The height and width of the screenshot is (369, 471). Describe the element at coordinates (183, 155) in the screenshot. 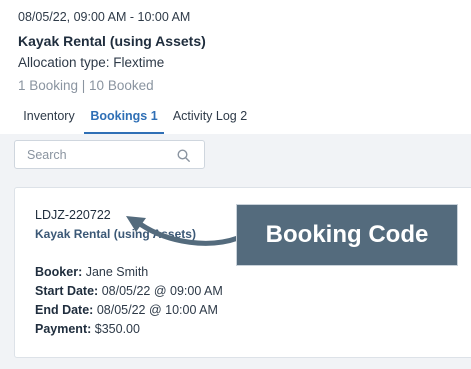

I see `search-icon` at that location.